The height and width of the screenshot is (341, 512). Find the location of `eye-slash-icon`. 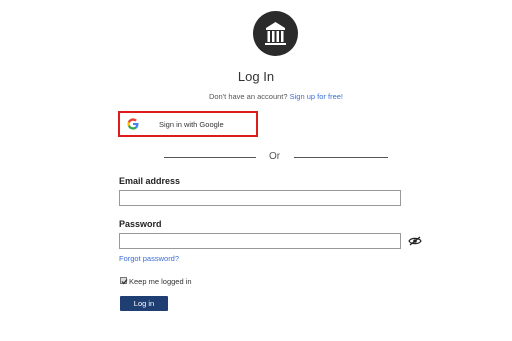

eye-slash-icon is located at coordinates (415, 241).